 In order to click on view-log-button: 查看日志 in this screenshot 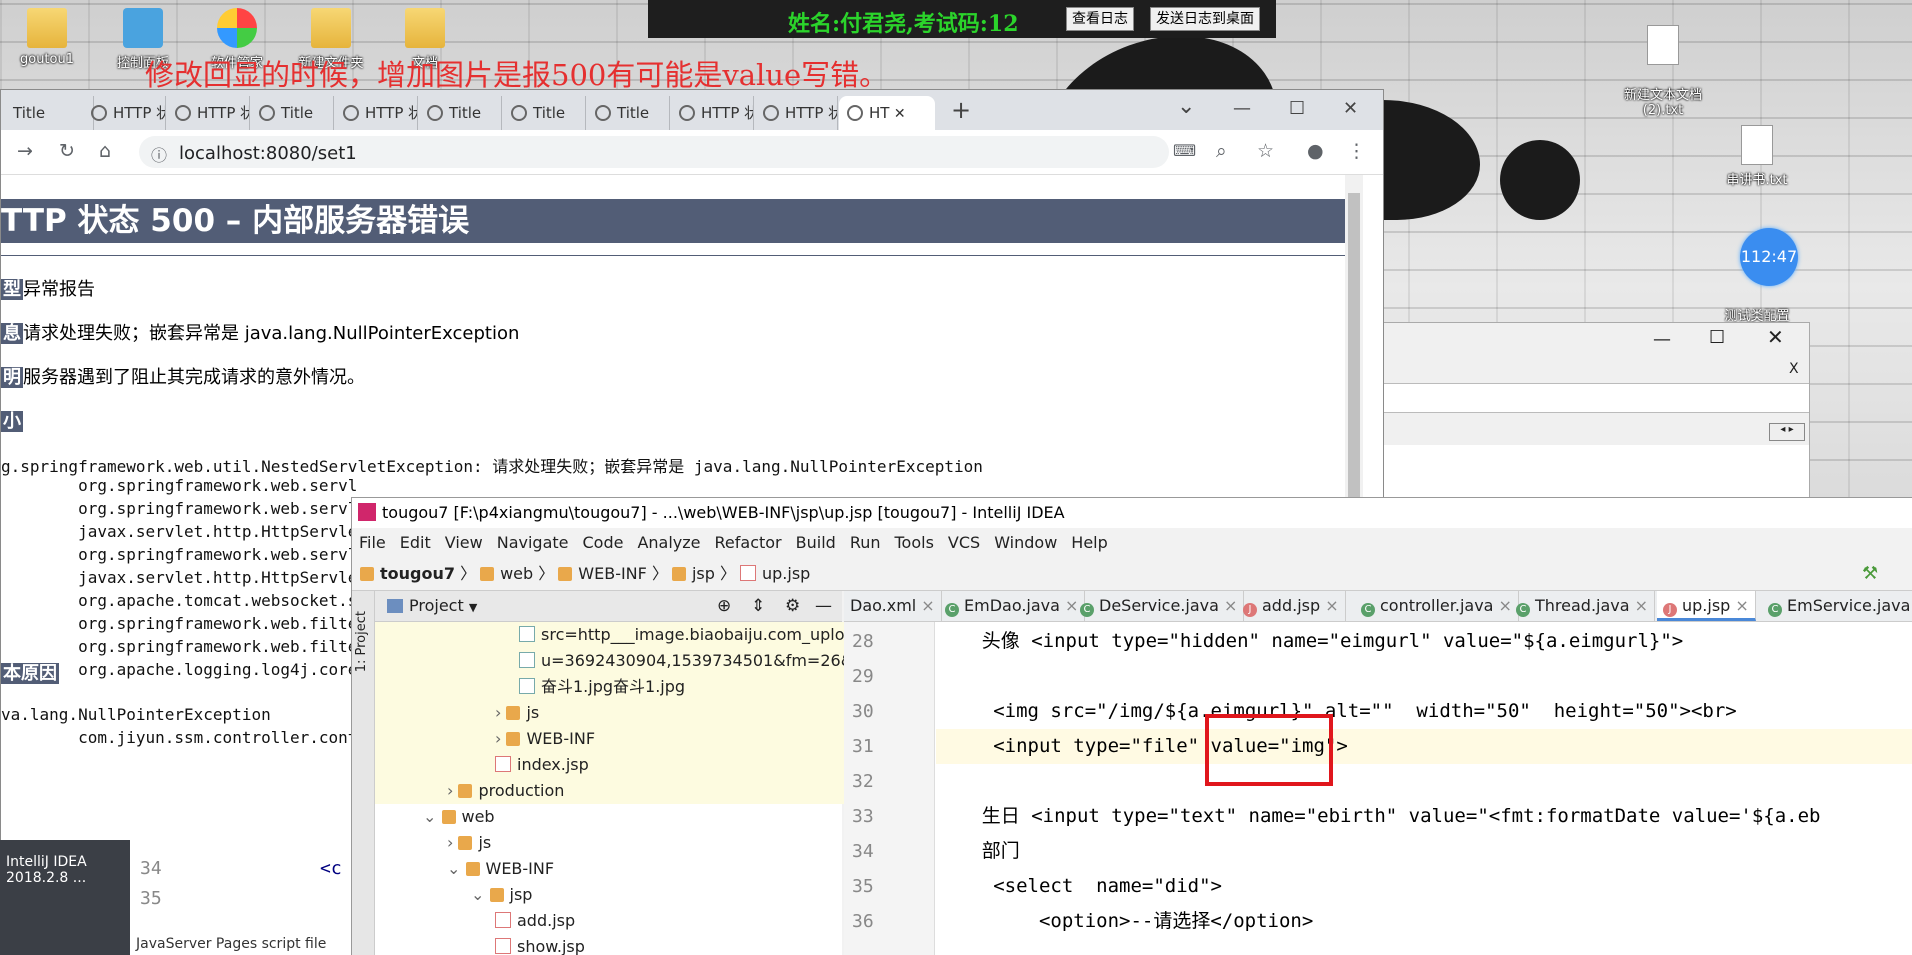, I will do `click(1100, 19)`.